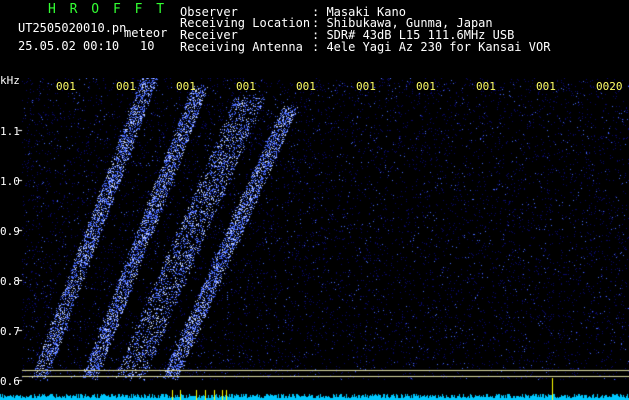 The height and width of the screenshot is (400, 629). Describe the element at coordinates (241, 47) in the screenshot. I see `info-antenna-label: Receiving Antenna` at that location.